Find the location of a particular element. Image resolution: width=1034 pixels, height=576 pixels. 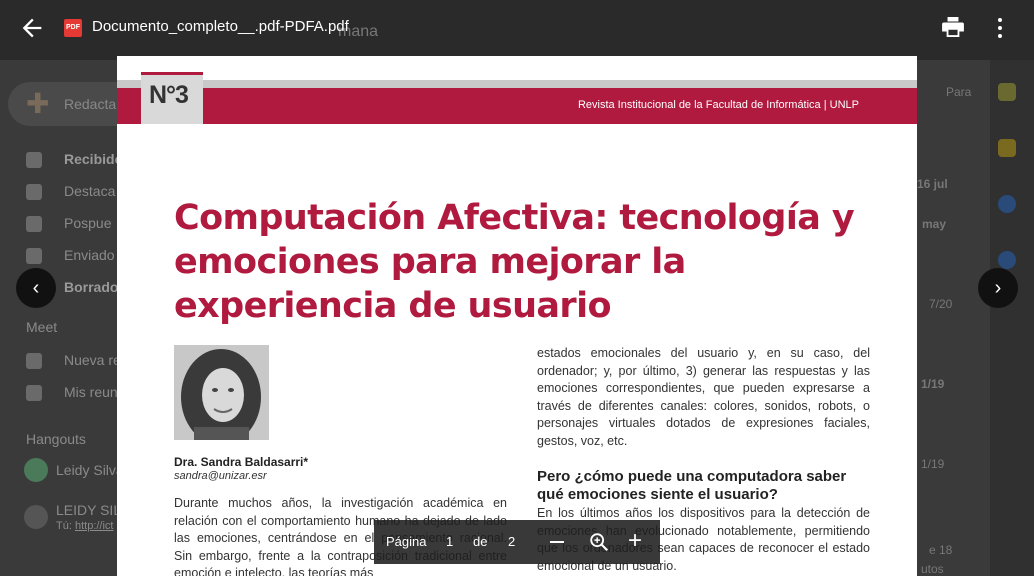

chevron-right-icon: › is located at coordinates (998, 288).